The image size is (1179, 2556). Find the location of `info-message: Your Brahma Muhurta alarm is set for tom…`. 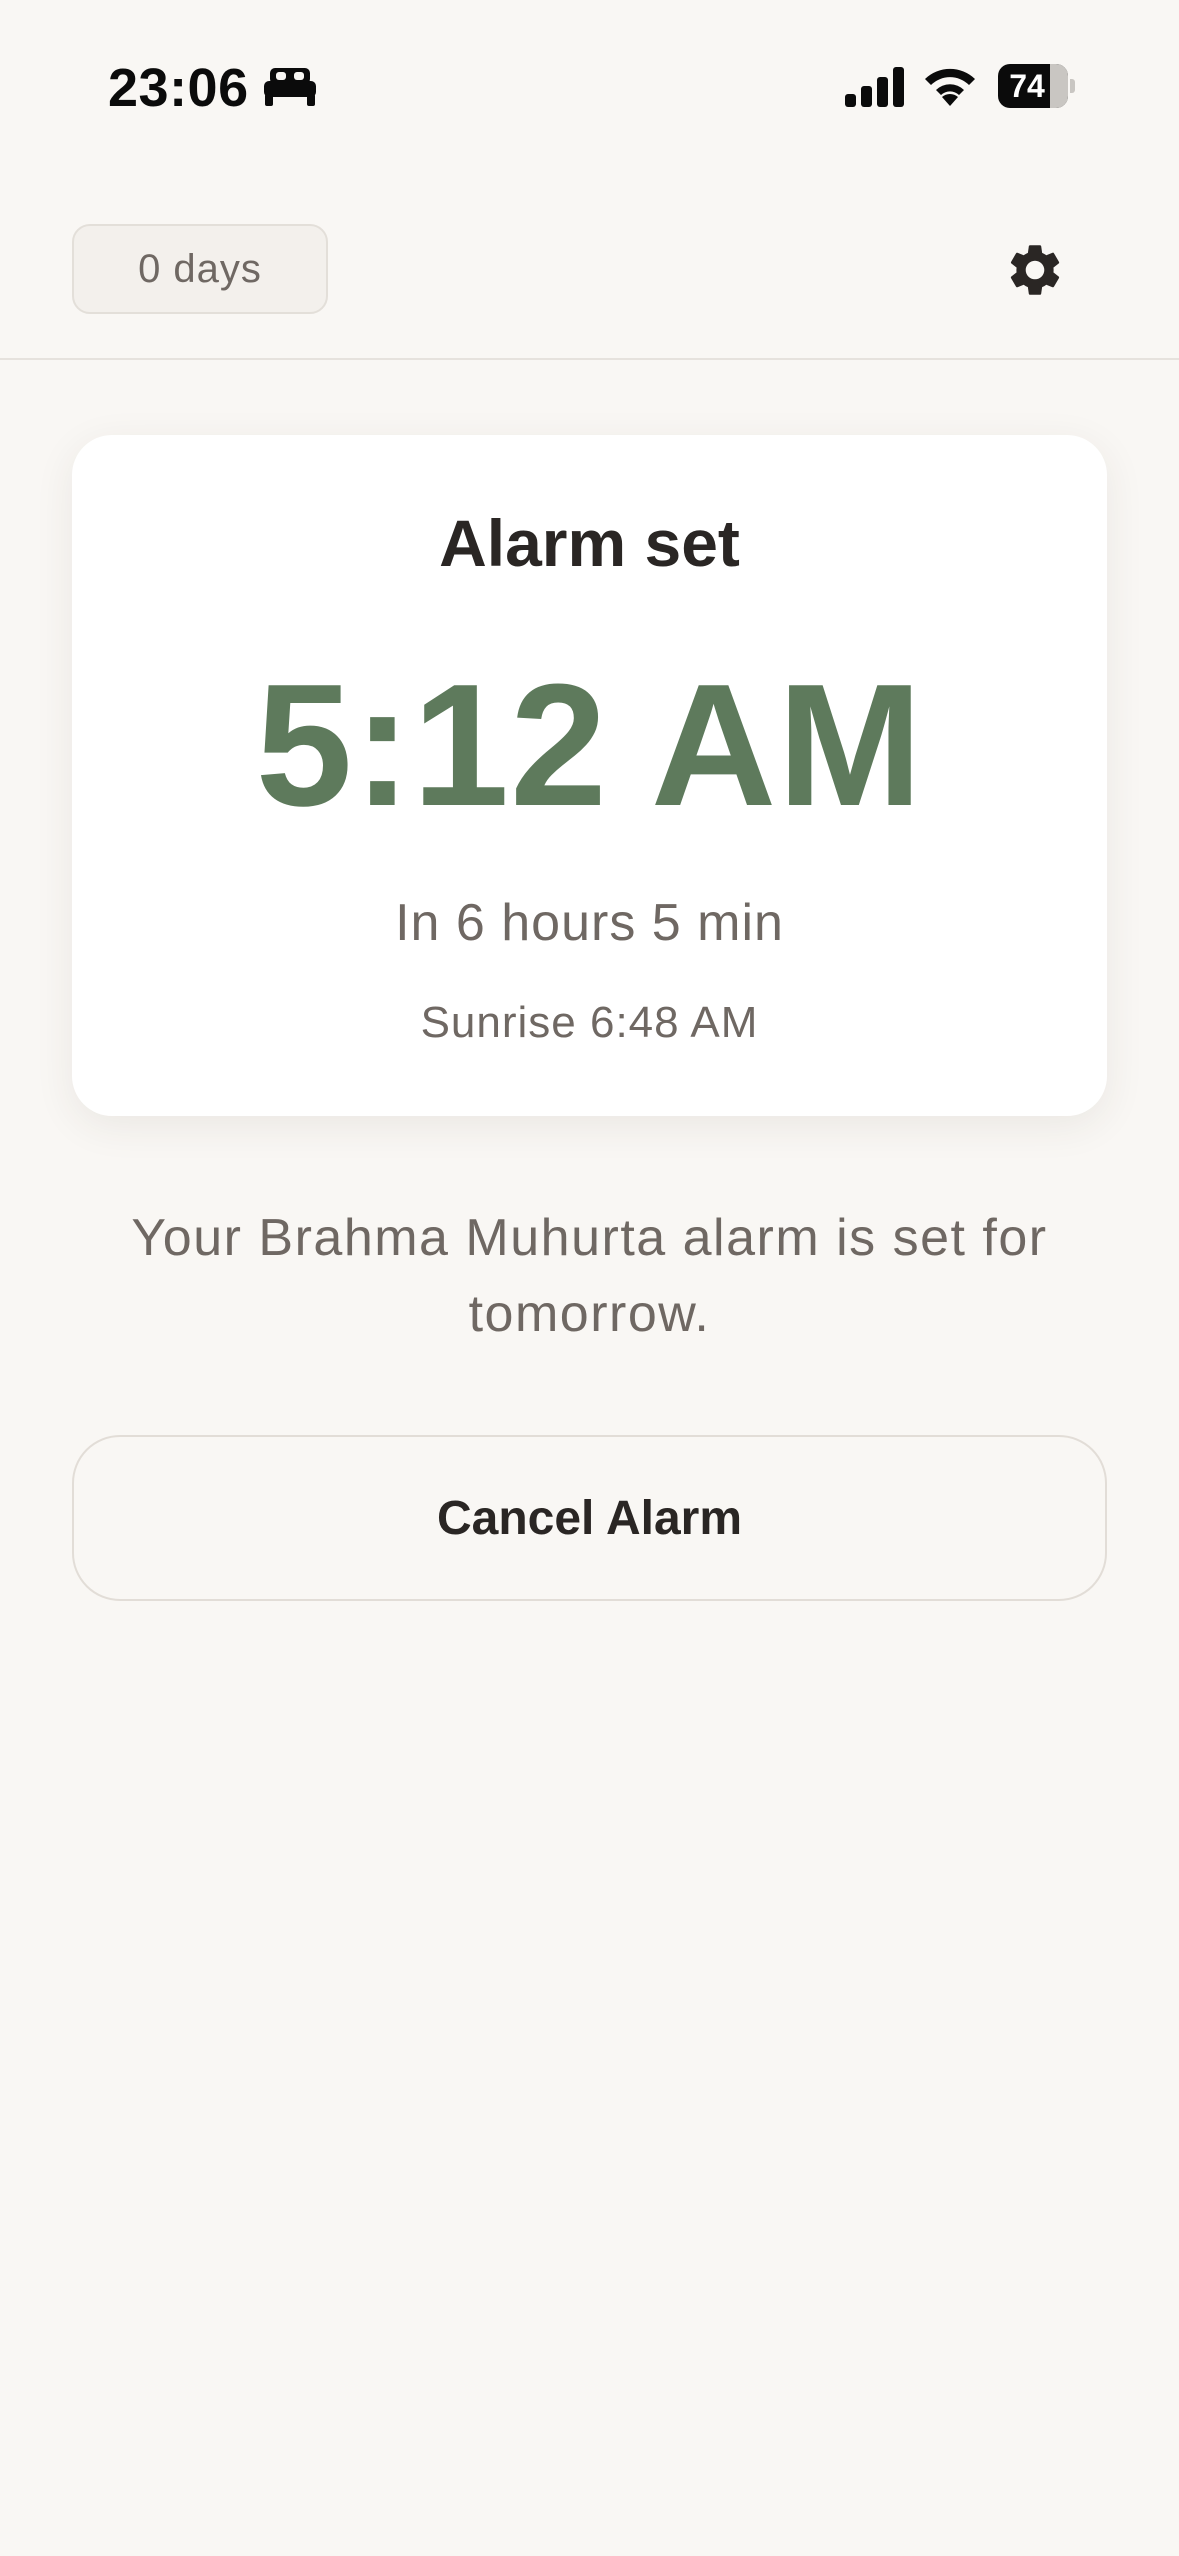

info-message: Your Brahma Muhurta alarm is set for tom… is located at coordinates (589, 1276).